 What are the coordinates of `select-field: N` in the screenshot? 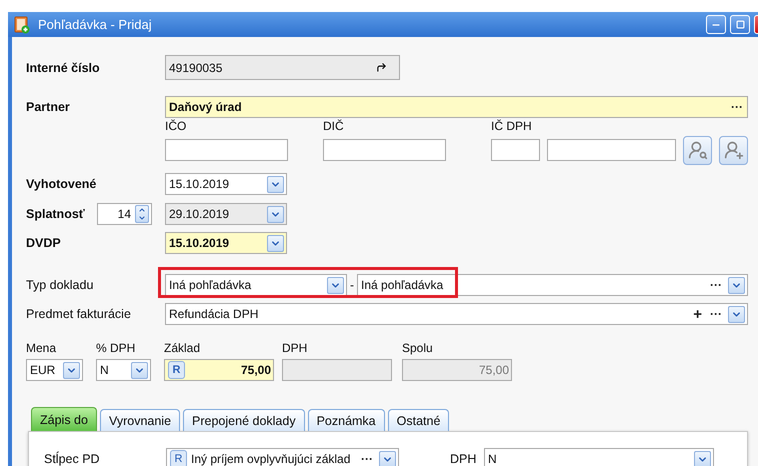 It's located at (123, 370).